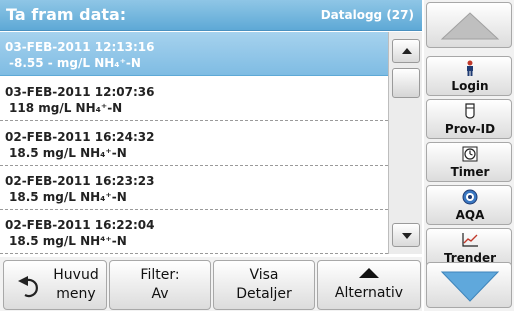  I want to click on page-title: Ta fram data:, so click(66, 14).